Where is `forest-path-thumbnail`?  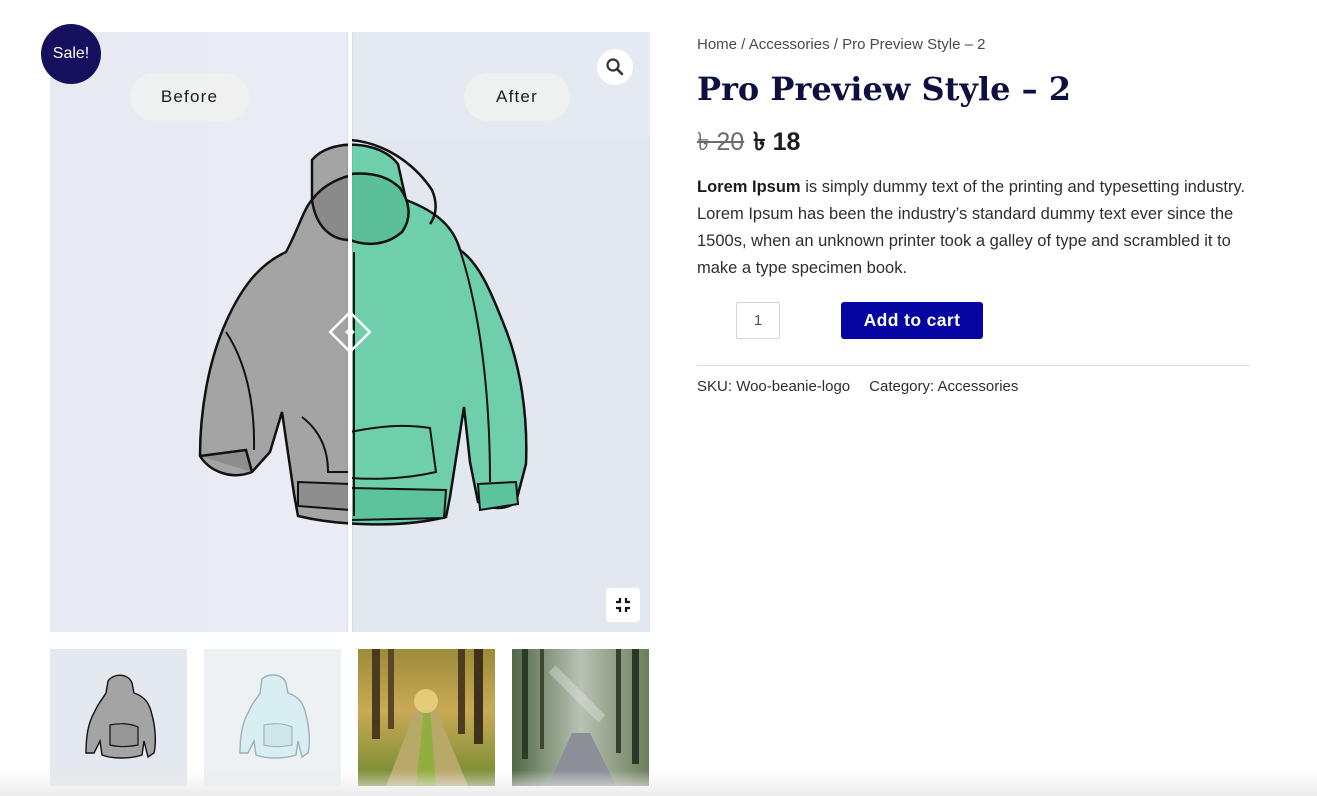
forest-path-thumbnail is located at coordinates (426, 717).